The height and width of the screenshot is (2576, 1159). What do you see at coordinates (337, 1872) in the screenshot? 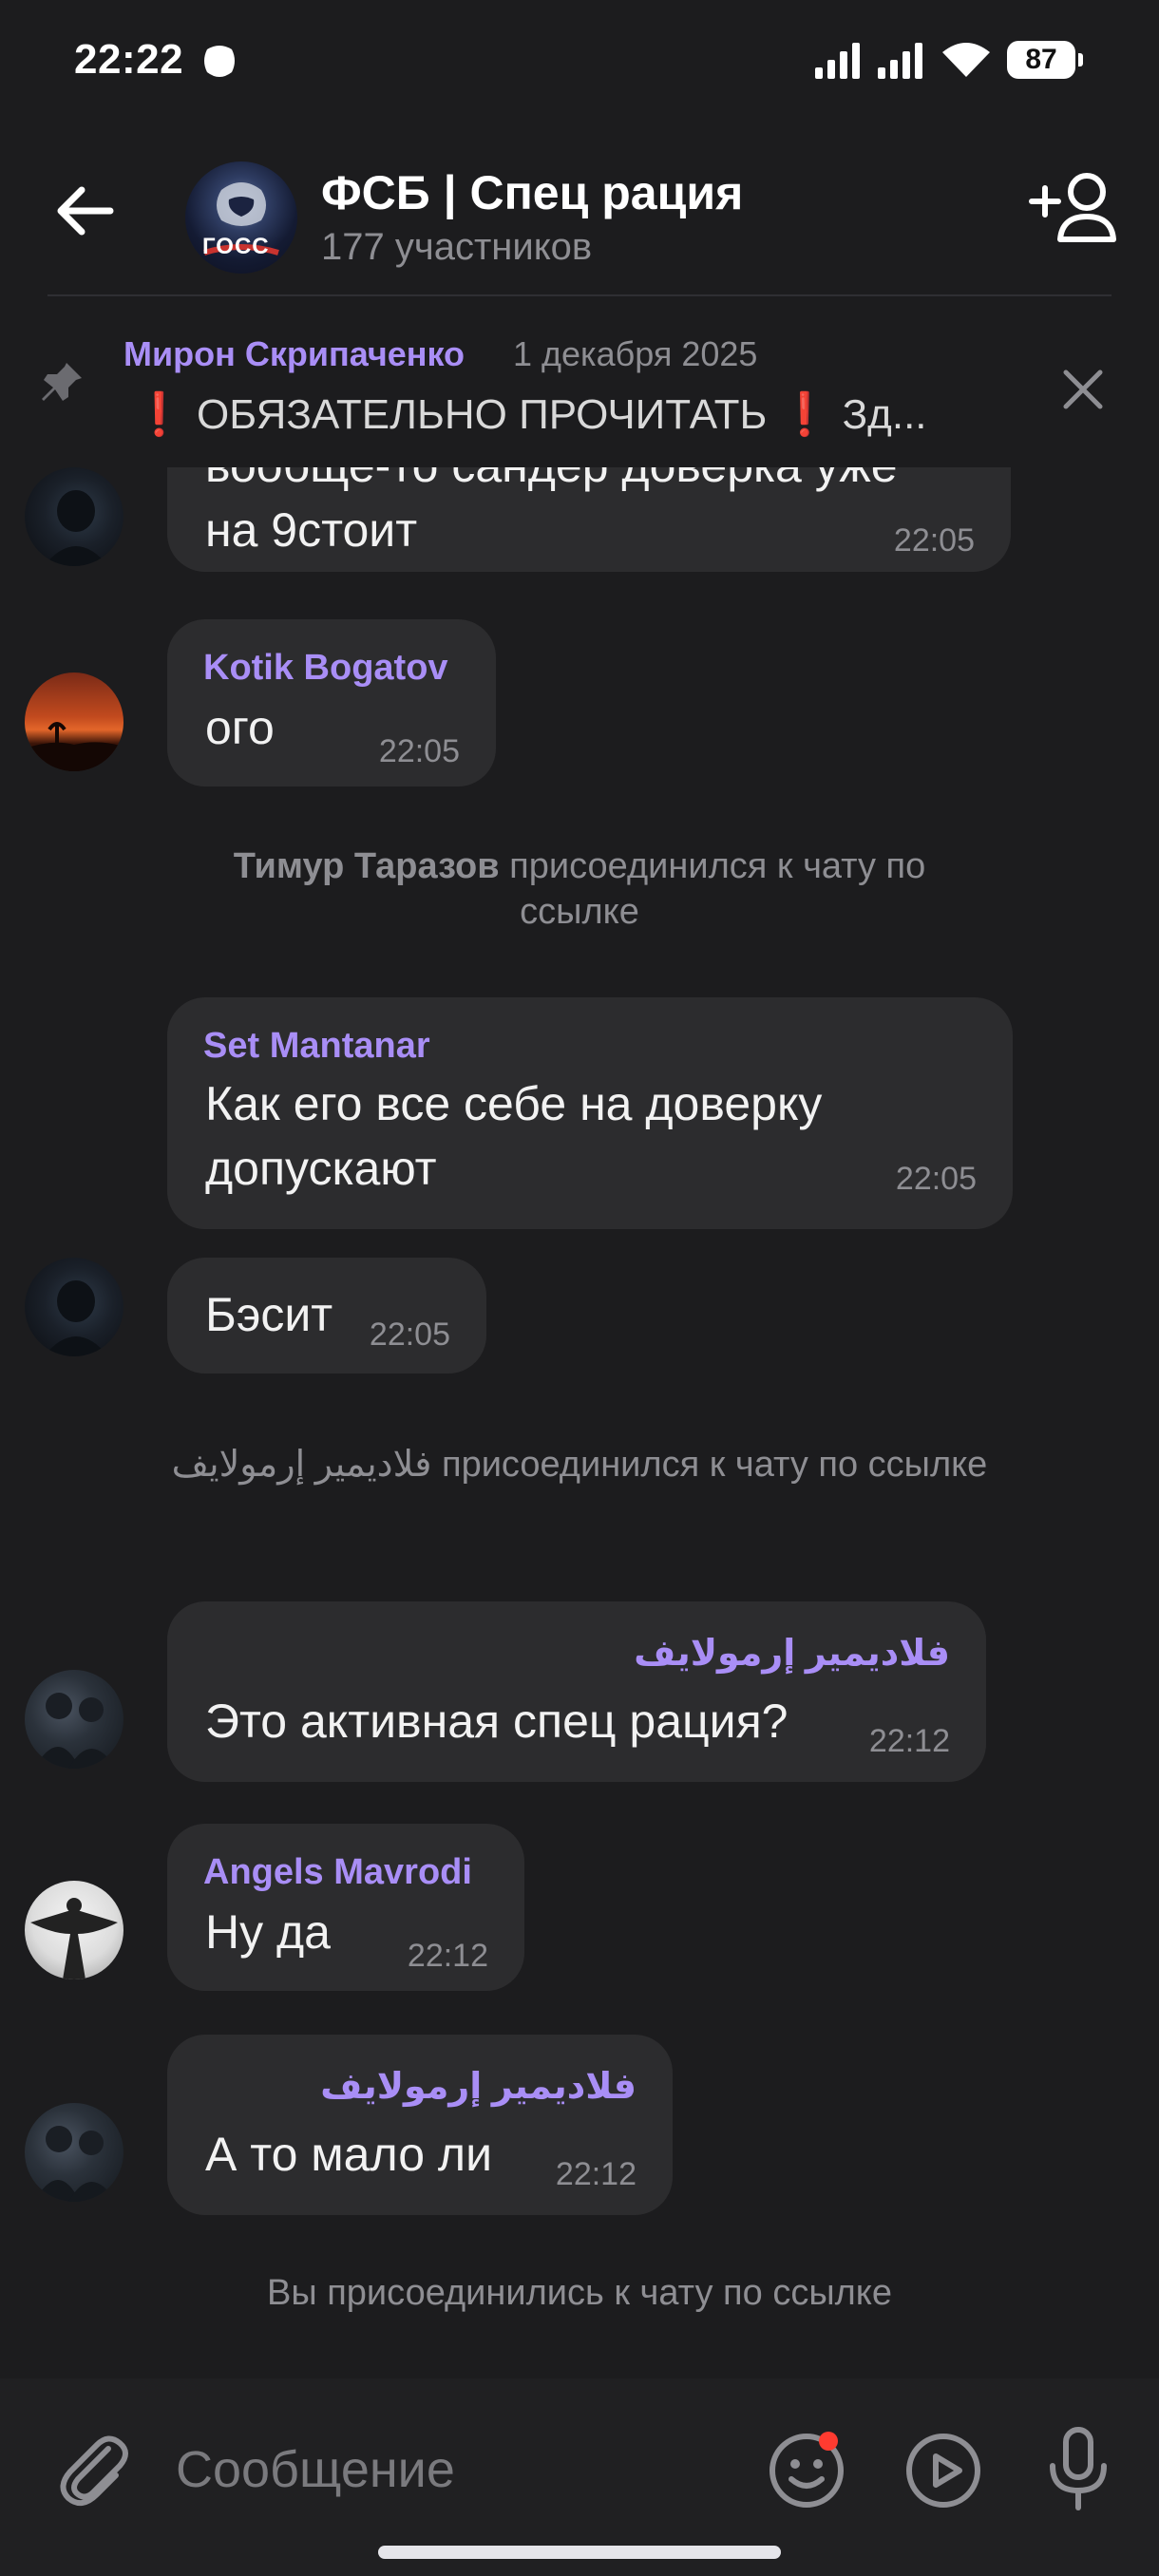
I see `sender-name: Angels Mavrodi` at bounding box center [337, 1872].